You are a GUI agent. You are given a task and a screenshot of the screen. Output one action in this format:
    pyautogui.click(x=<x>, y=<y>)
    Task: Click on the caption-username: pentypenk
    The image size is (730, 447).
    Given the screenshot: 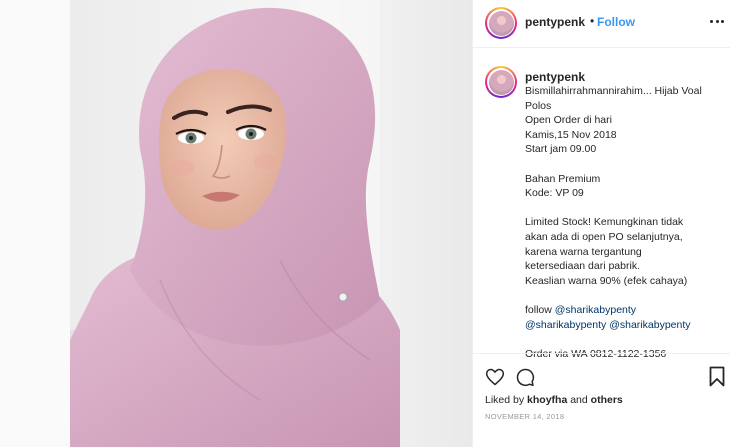 What is the action you would take?
    pyautogui.click(x=555, y=77)
    